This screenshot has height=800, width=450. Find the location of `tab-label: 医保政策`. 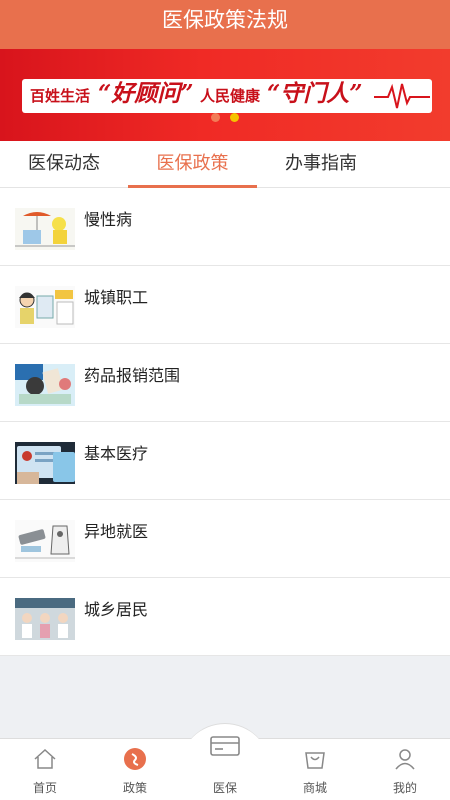

tab-label: 医保政策 is located at coordinates (192, 163).